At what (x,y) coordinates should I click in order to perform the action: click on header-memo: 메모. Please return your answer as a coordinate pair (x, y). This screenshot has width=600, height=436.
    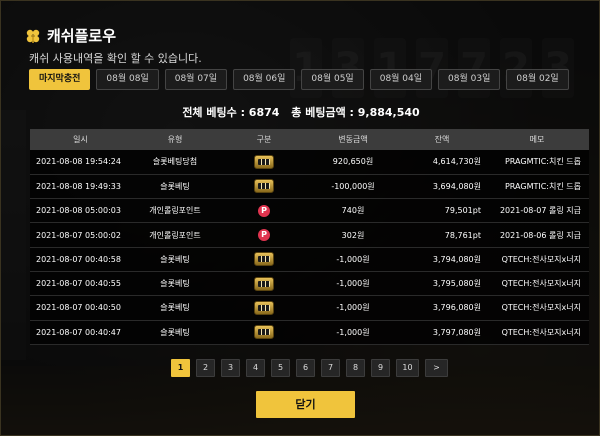
    Looking at the image, I should click on (537, 139).